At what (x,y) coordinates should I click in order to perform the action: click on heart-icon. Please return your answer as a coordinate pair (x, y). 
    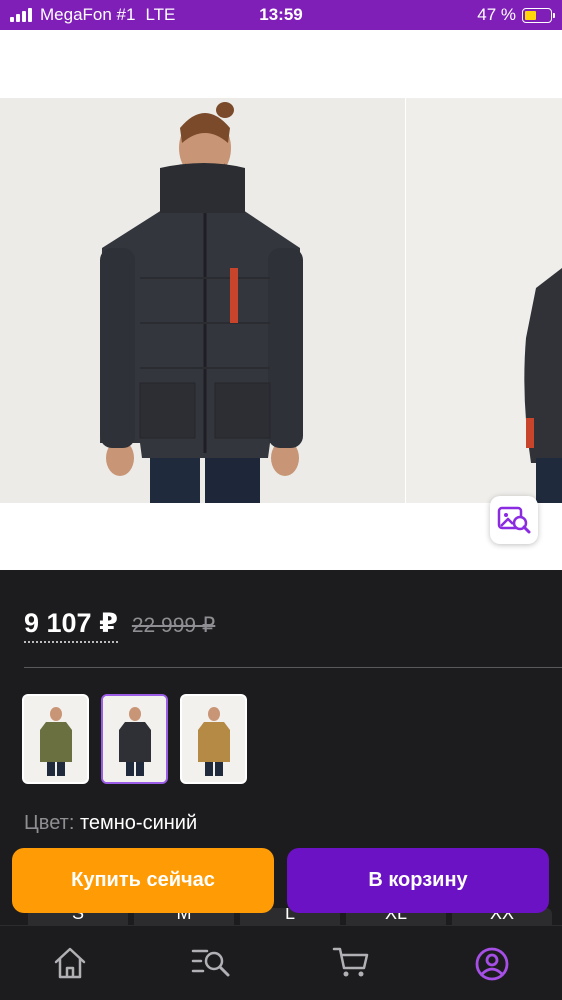
    Looking at the image, I should click on (450, 73).